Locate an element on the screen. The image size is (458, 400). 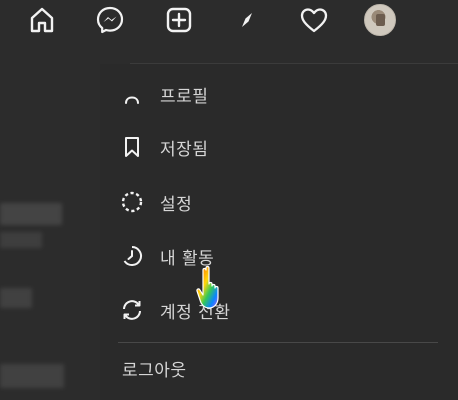
menu-item-label: 계정 전환 is located at coordinates (195, 312).